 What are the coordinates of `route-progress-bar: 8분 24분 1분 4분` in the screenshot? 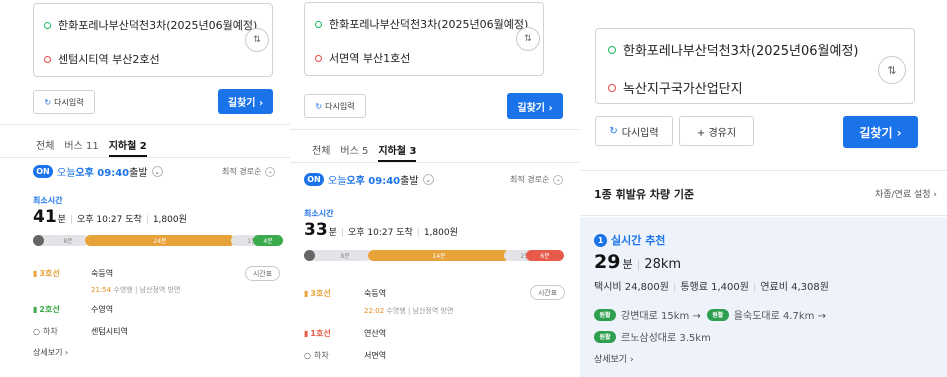 It's located at (158, 240).